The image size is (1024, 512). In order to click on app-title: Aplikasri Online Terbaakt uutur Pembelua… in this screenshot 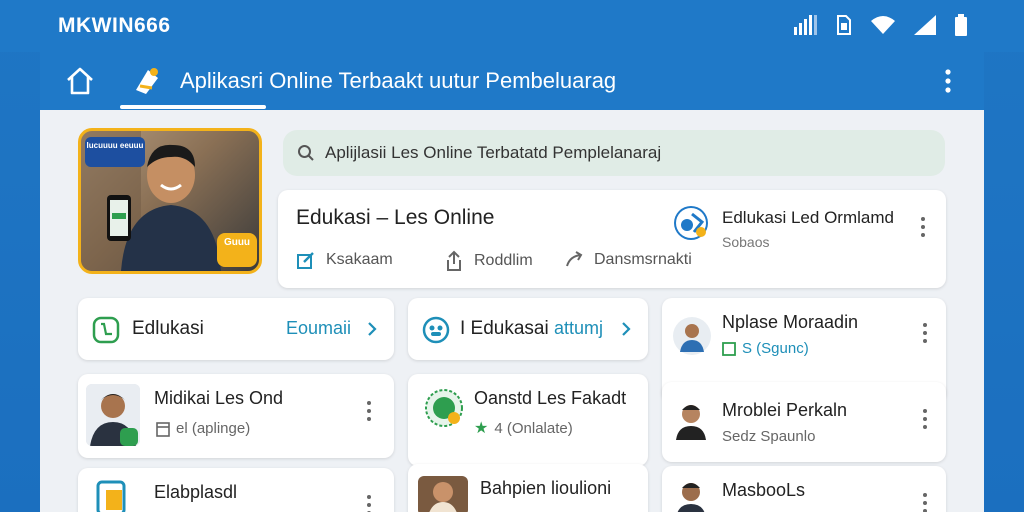, I will do `click(398, 80)`.